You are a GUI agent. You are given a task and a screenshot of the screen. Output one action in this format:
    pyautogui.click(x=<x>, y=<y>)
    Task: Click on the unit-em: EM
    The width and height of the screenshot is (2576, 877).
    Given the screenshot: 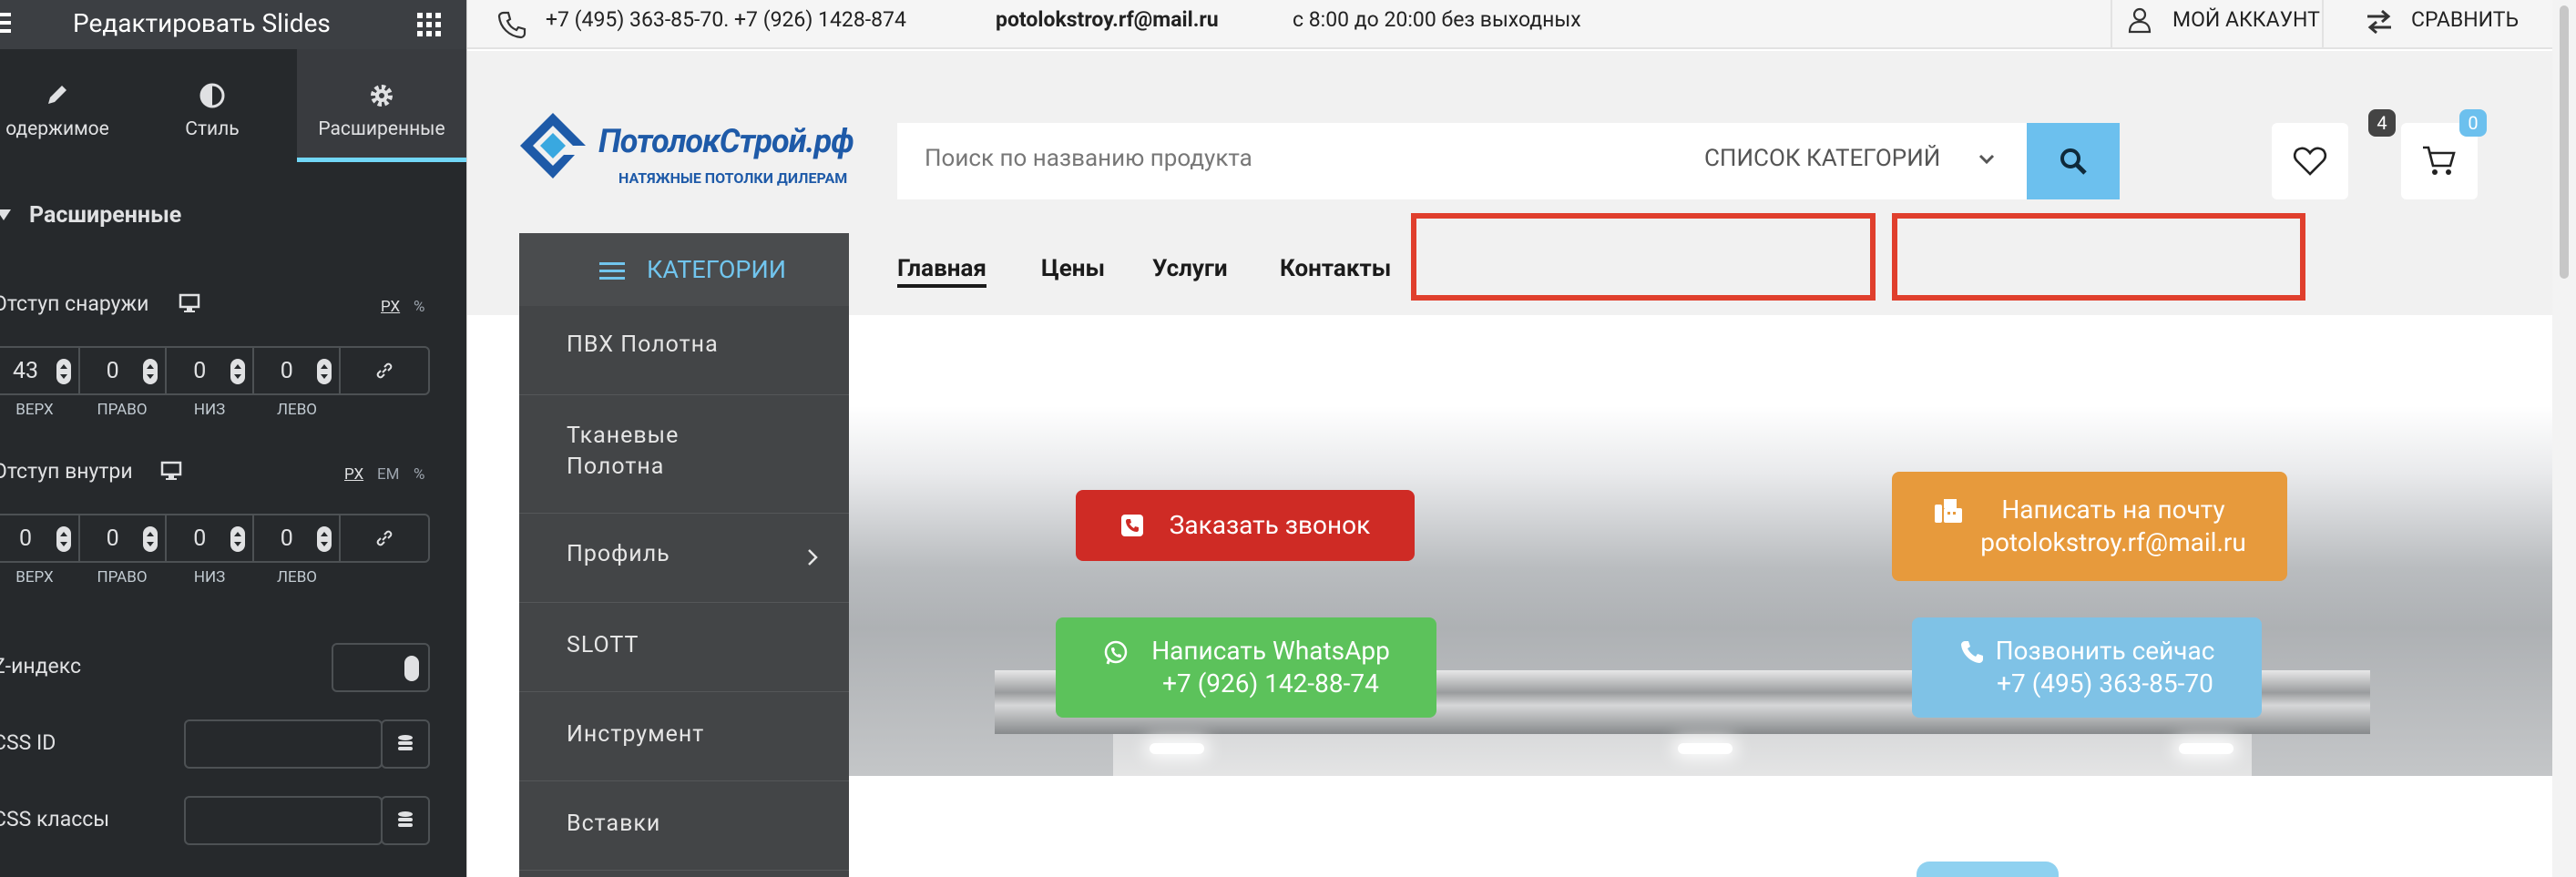 What is the action you would take?
    pyautogui.click(x=388, y=474)
    